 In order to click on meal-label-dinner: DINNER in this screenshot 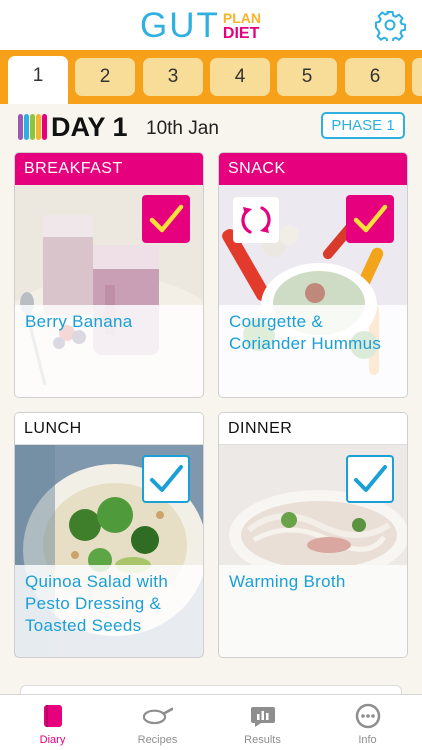, I will do `click(313, 429)`.